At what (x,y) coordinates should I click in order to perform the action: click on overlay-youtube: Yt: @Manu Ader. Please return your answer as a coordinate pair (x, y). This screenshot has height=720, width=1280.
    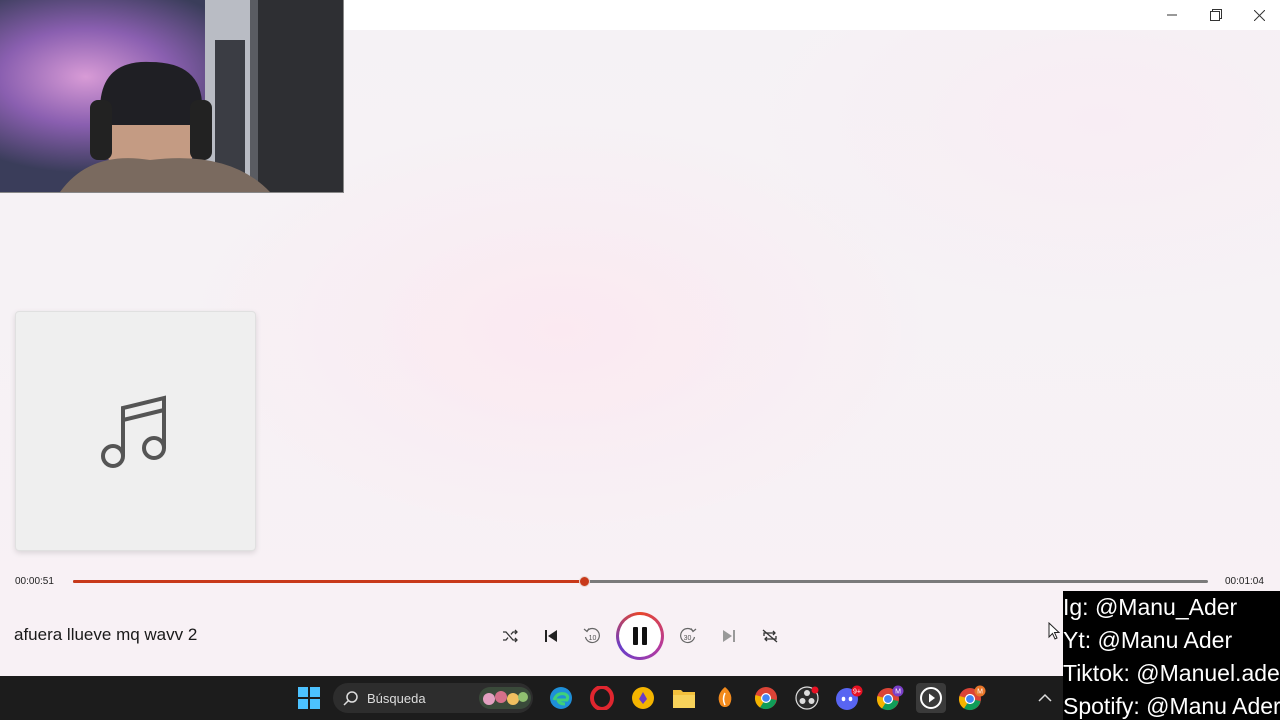
    Looking at the image, I should click on (1148, 640).